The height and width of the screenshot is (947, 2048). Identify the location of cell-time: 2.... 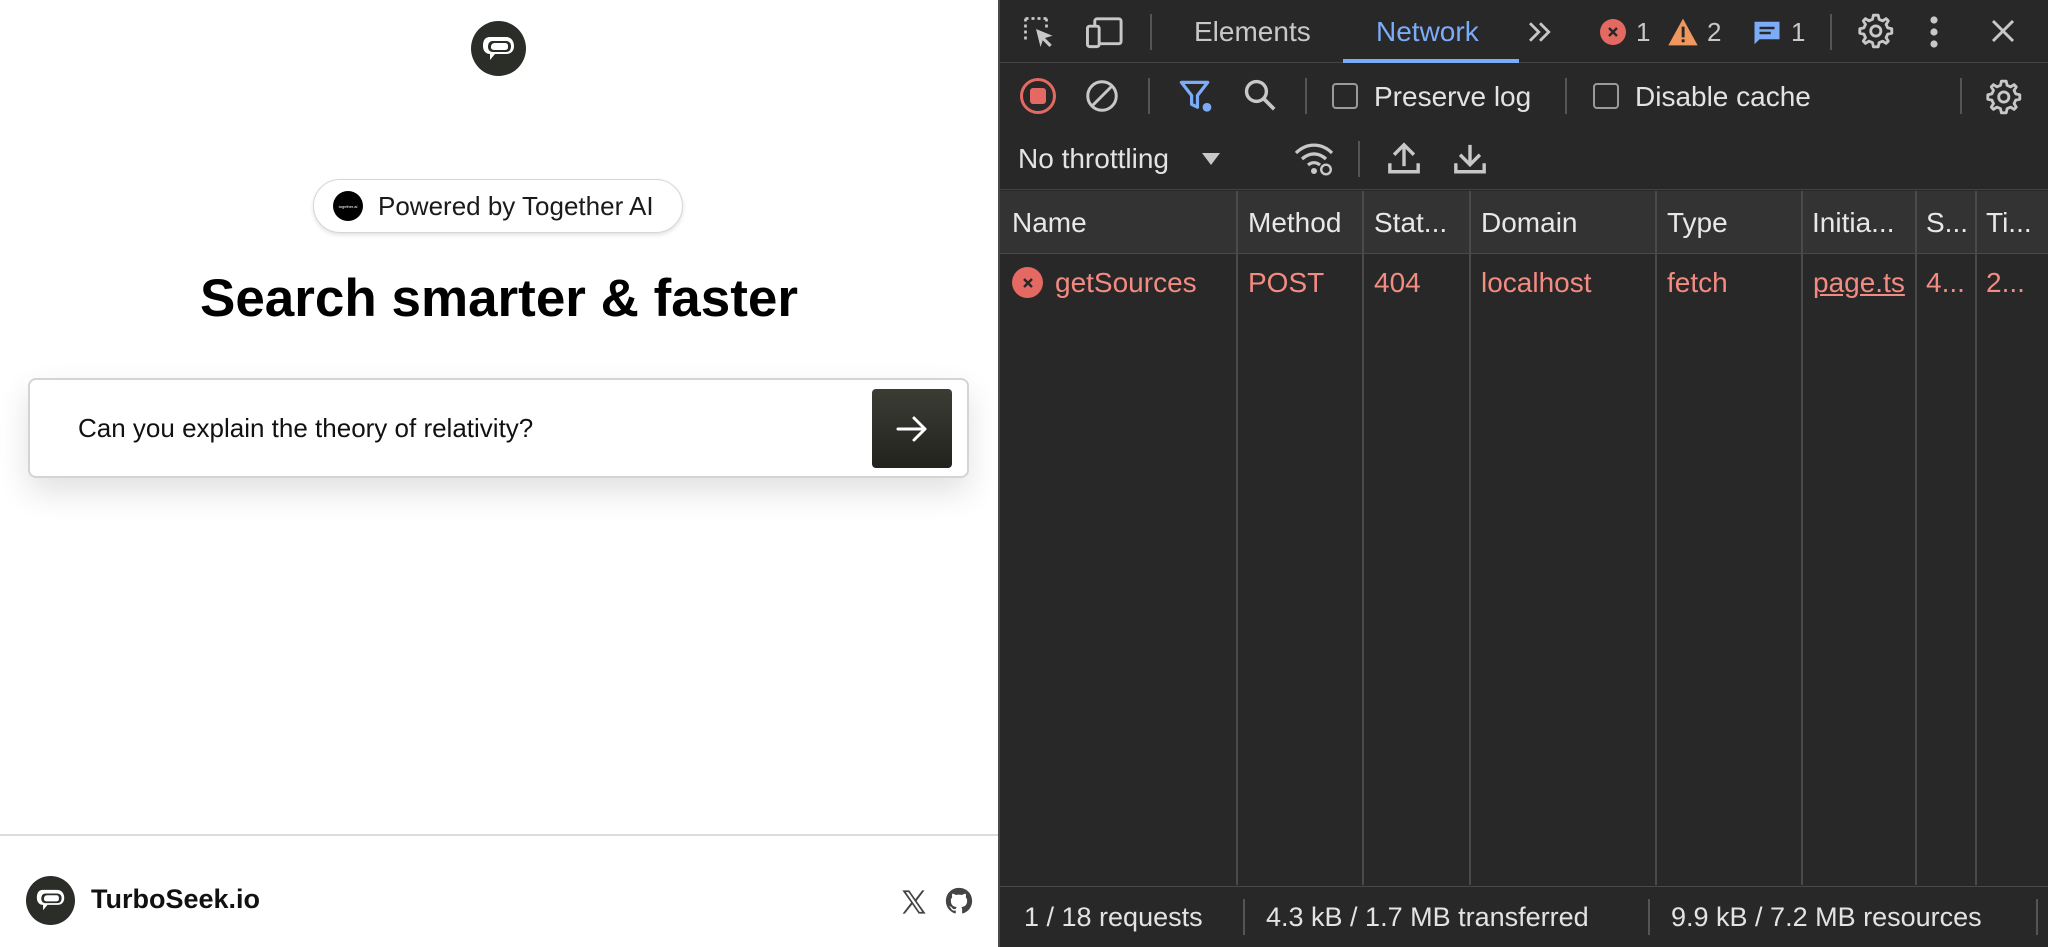
(2005, 282).